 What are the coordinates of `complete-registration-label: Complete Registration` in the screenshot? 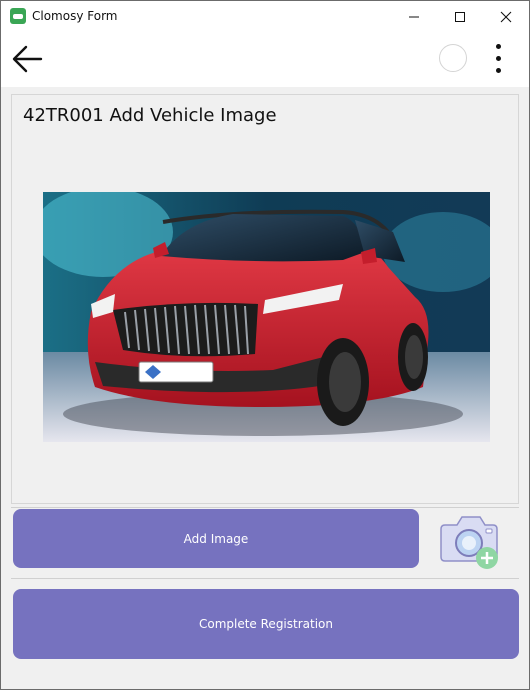 It's located at (265, 624).